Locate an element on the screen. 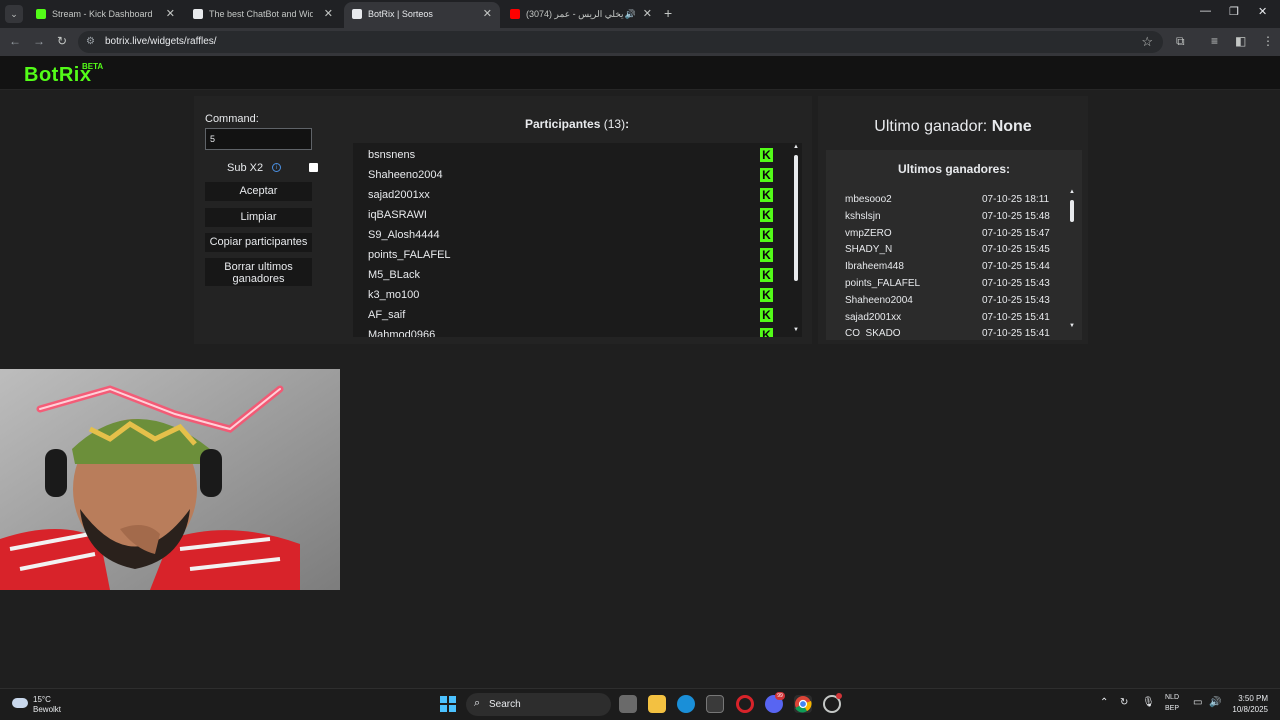  browser-tab: (3074) الله يخلي الريس - عمر 🔊 ✕ is located at coordinates (581, 15).